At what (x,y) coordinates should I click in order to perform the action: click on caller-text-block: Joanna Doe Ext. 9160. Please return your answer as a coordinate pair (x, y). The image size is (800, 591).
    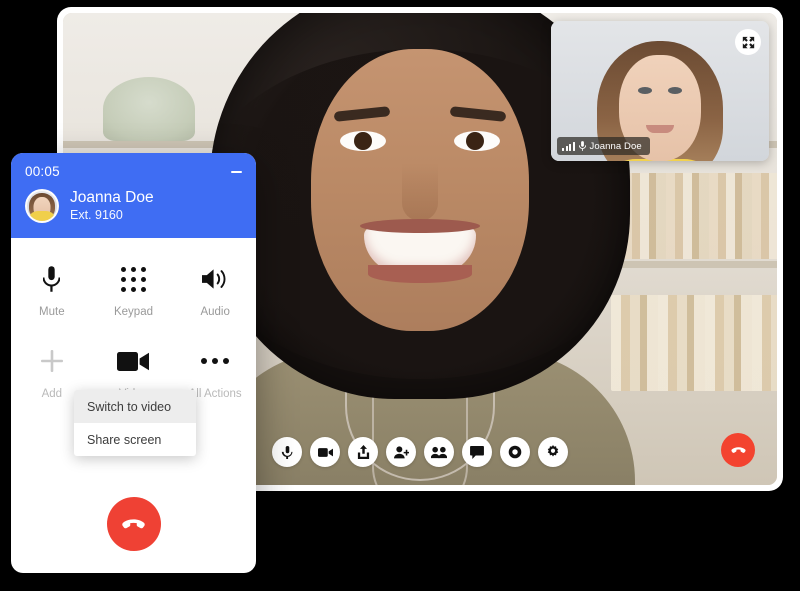
    Looking at the image, I should click on (112, 205).